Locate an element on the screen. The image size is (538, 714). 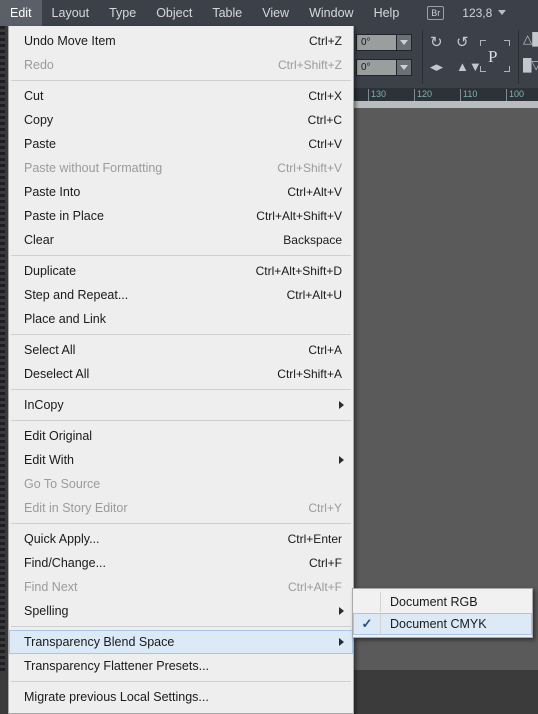
shear-angle-field: 0° is located at coordinates (384, 67).